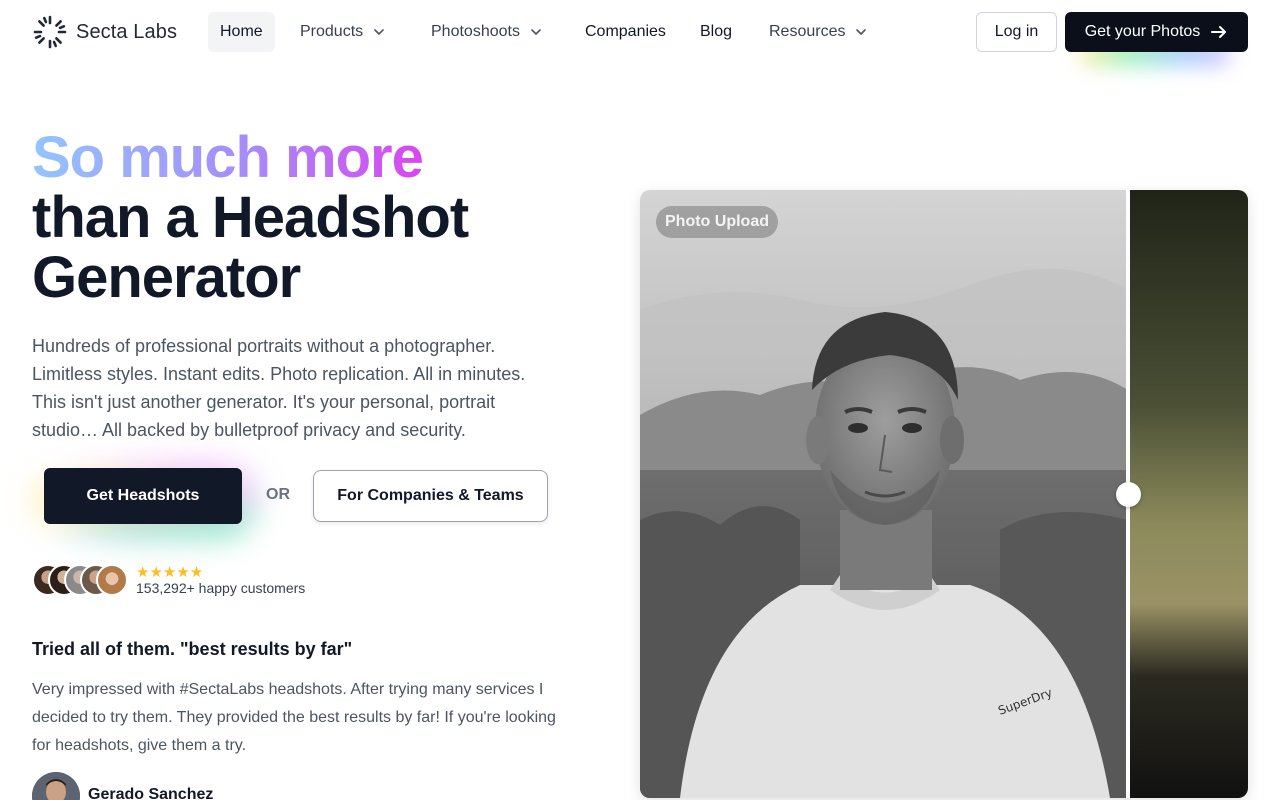 The width and height of the screenshot is (1280, 800). I want to click on nav-photoshoots: Photoshoots, so click(486, 32).